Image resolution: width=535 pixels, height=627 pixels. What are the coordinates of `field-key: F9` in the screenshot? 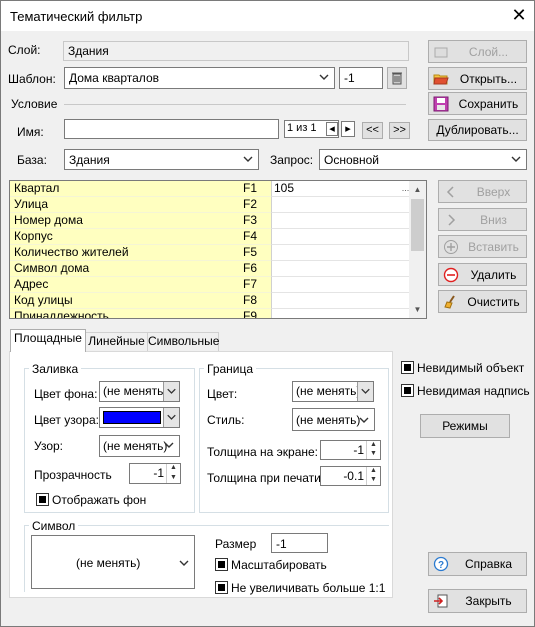 It's located at (250, 314).